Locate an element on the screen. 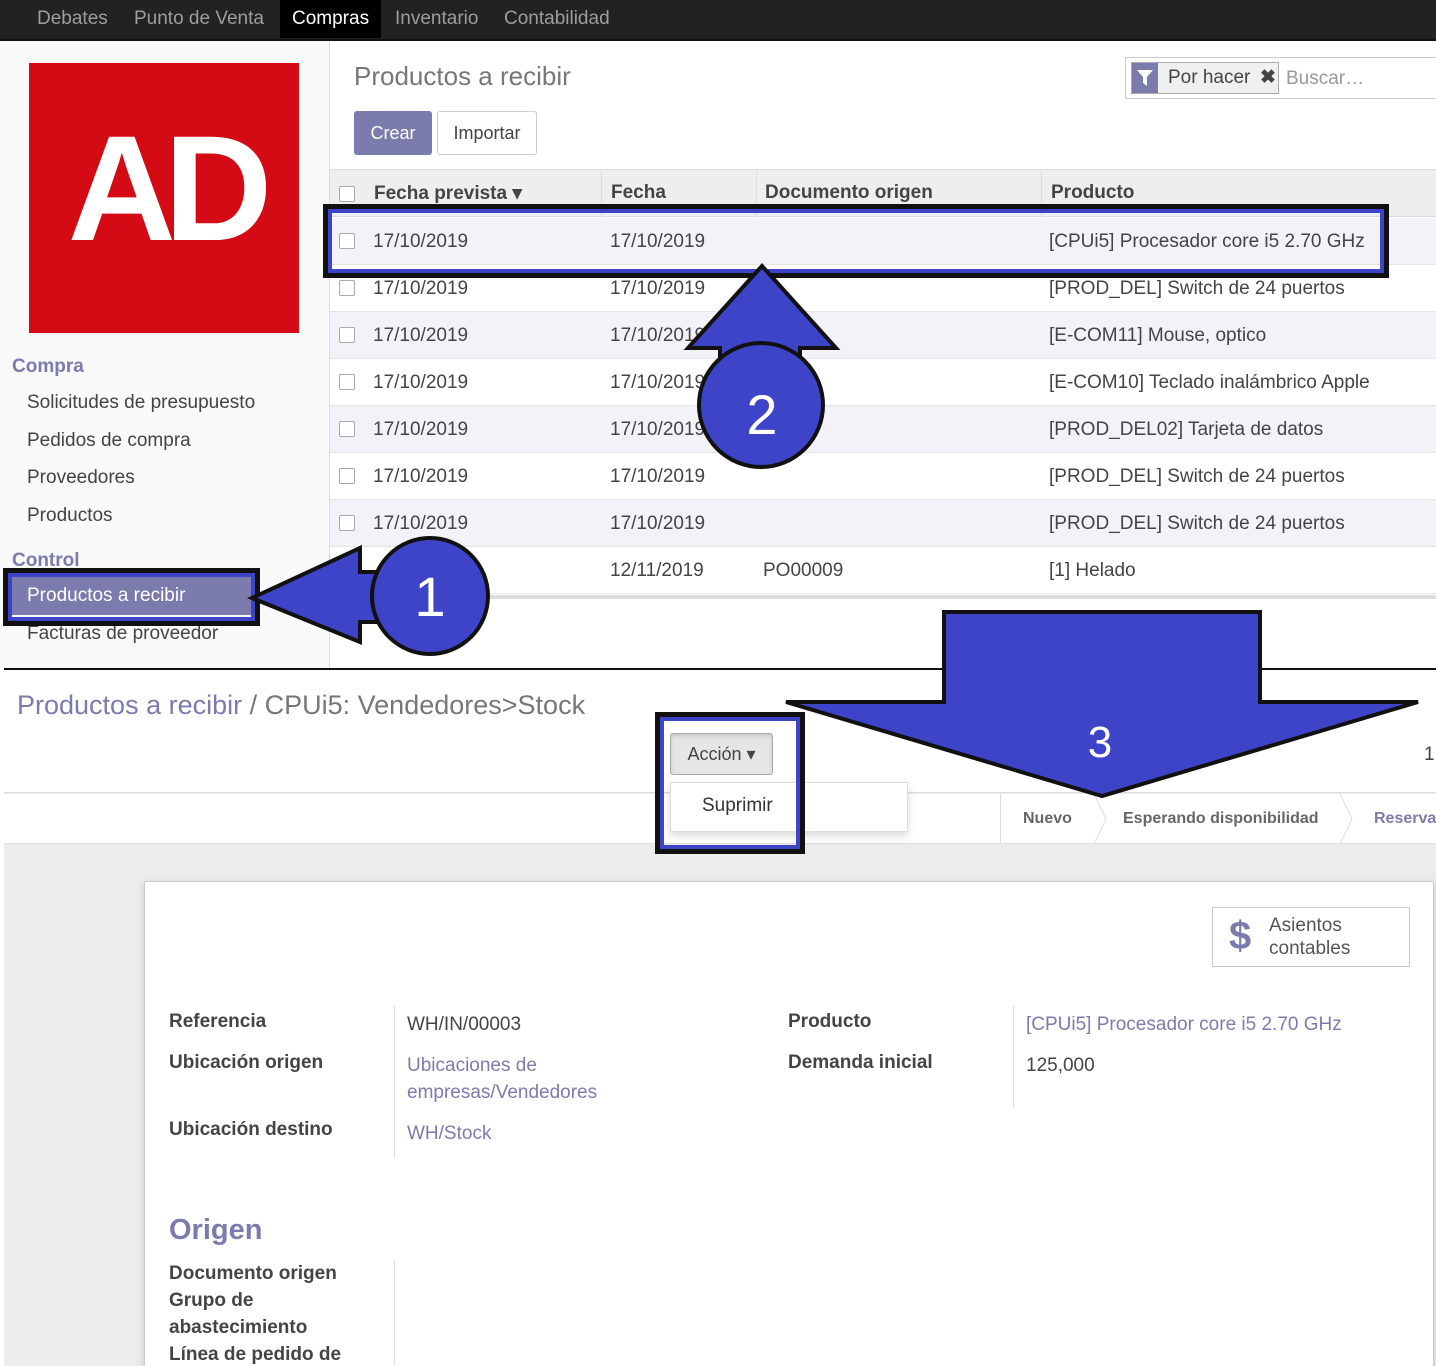 This screenshot has height=1366, width=1436. annotation-label-1: 1 is located at coordinates (430, 596).